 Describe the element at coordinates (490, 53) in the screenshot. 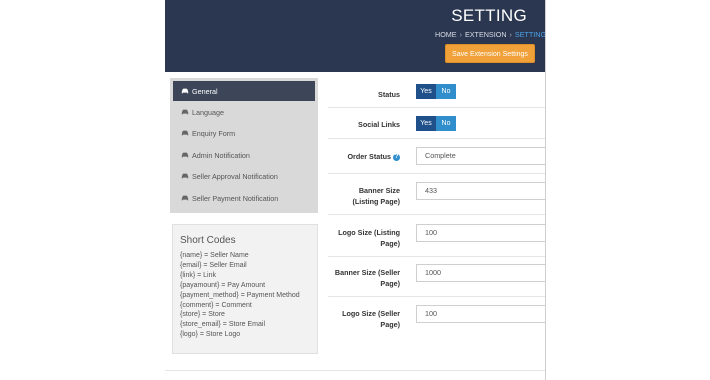

I see `save-extension-settings-button: Save Extension Settings` at that location.